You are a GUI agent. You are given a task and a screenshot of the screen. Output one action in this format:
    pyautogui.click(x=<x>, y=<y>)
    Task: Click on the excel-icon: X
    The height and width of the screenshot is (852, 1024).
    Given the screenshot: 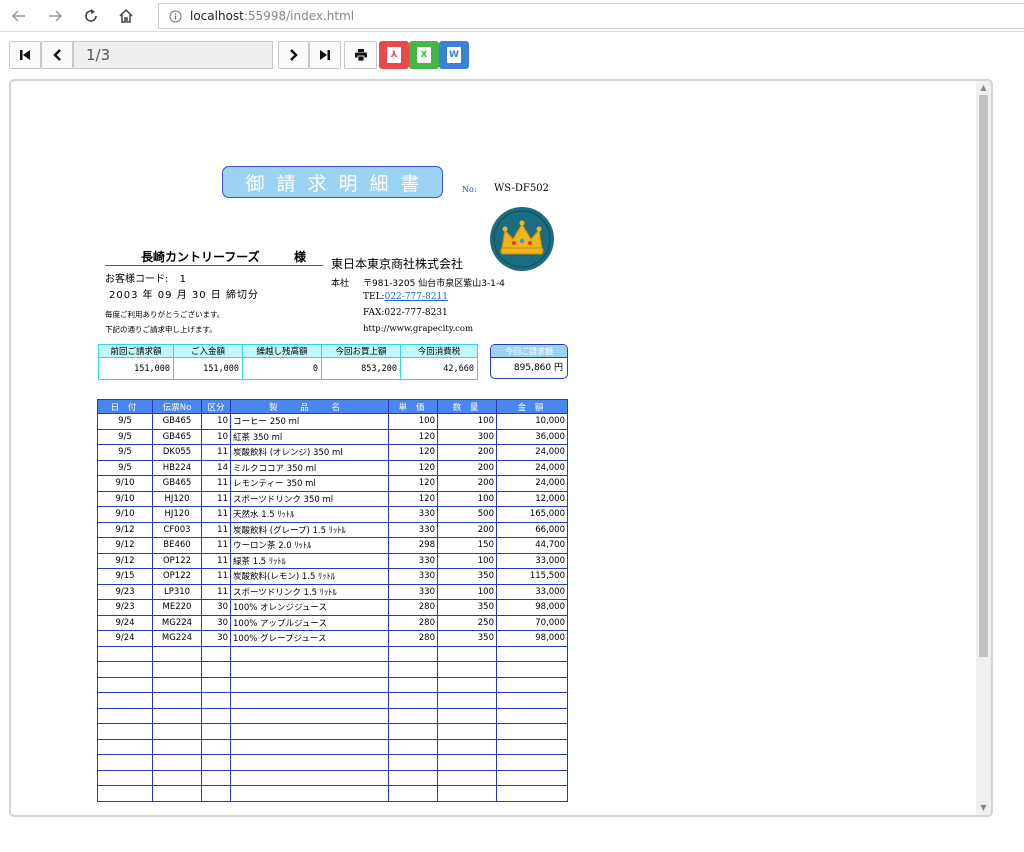 What is the action you would take?
    pyautogui.click(x=424, y=55)
    